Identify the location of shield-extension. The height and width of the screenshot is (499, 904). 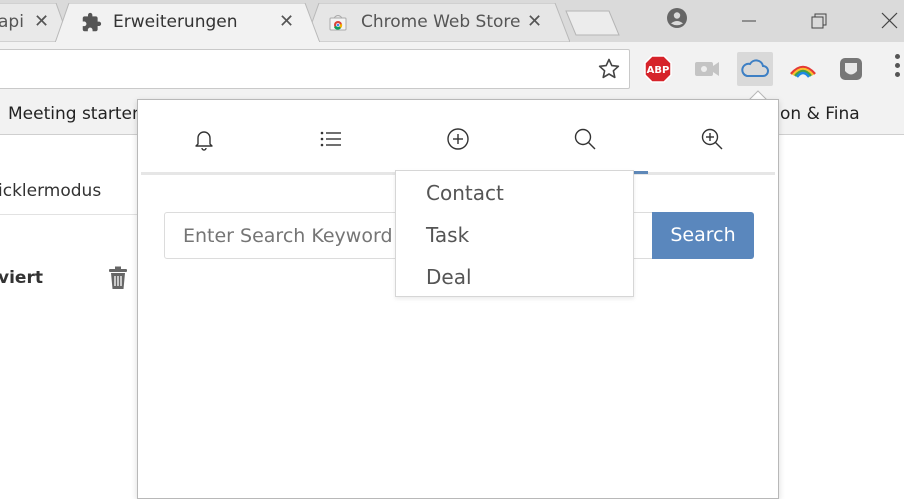
(851, 69).